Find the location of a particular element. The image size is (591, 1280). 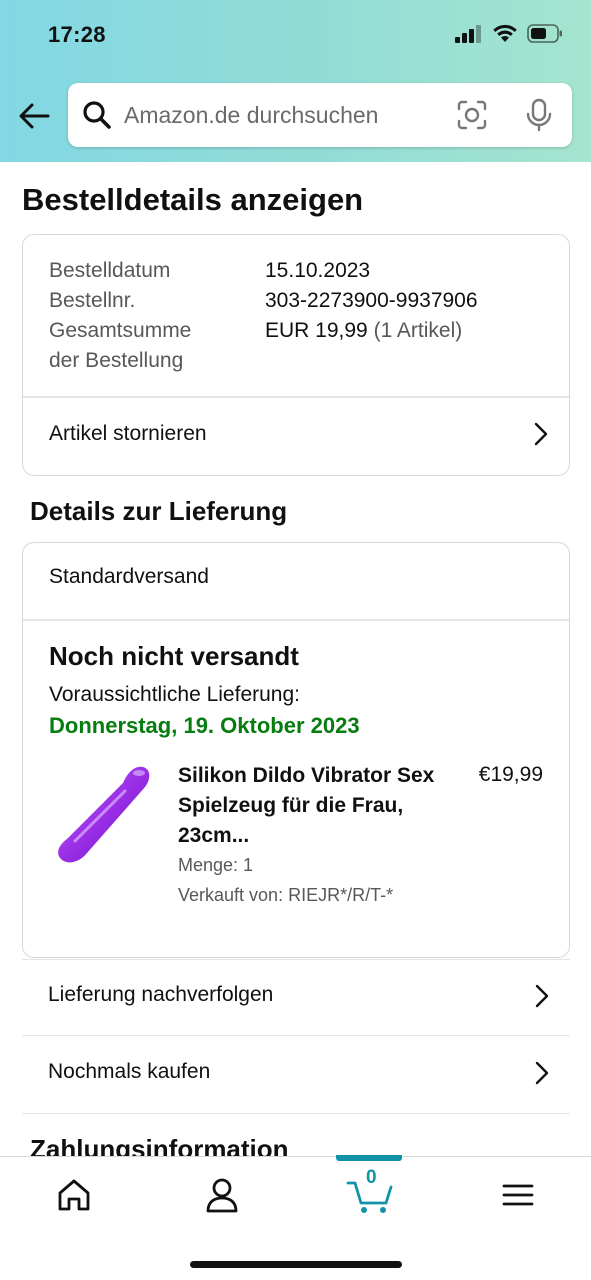

cancel-items-label: Artikel stornieren is located at coordinates (128, 433).